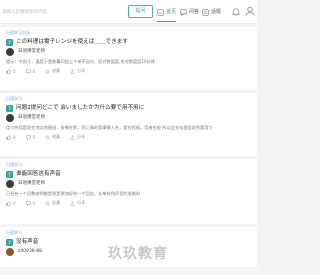 The height and width of the screenshot is (275, 320). Describe the element at coordinates (140, 11) in the screenshot. I see `ask-button: 提问` at that location.